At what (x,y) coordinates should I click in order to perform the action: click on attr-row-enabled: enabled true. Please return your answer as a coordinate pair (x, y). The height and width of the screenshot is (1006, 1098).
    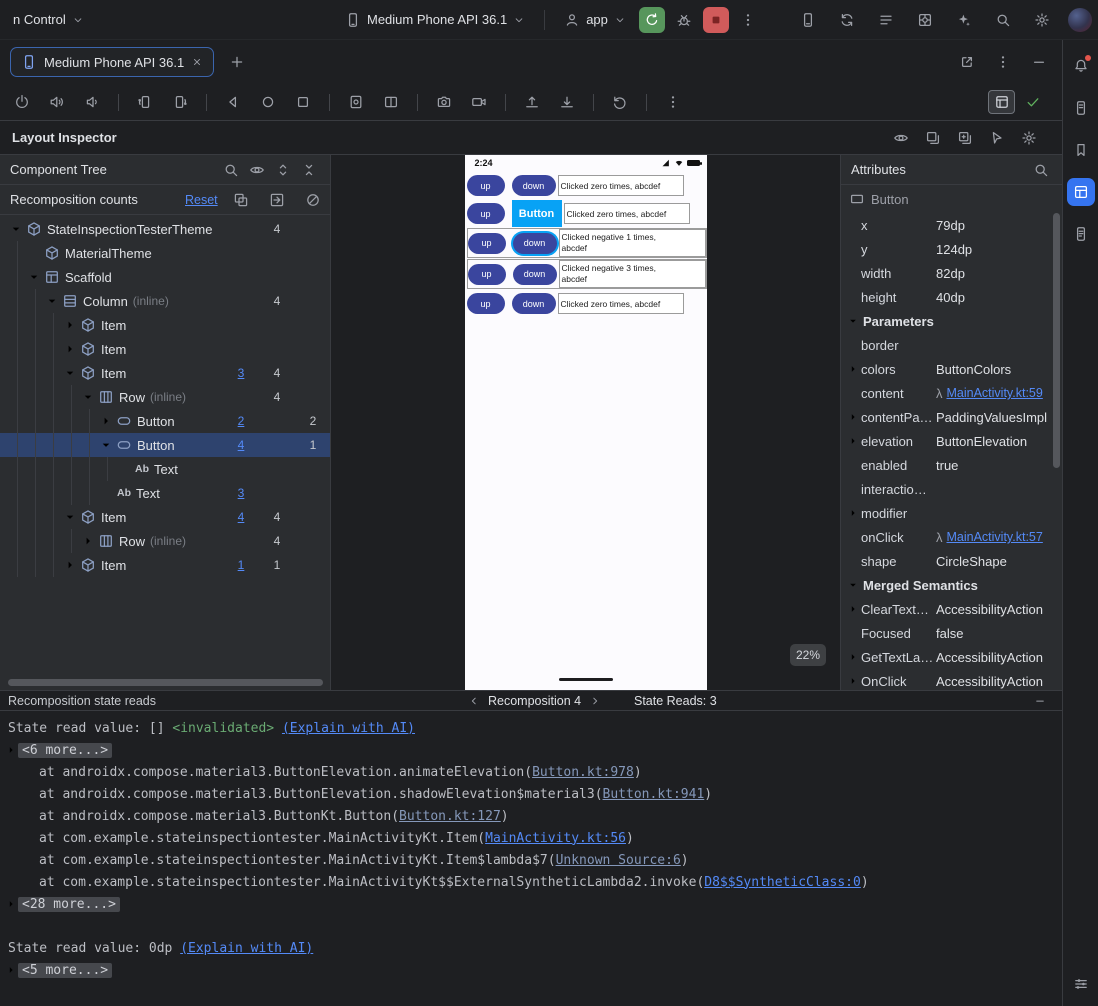
    Looking at the image, I should click on (951, 465).